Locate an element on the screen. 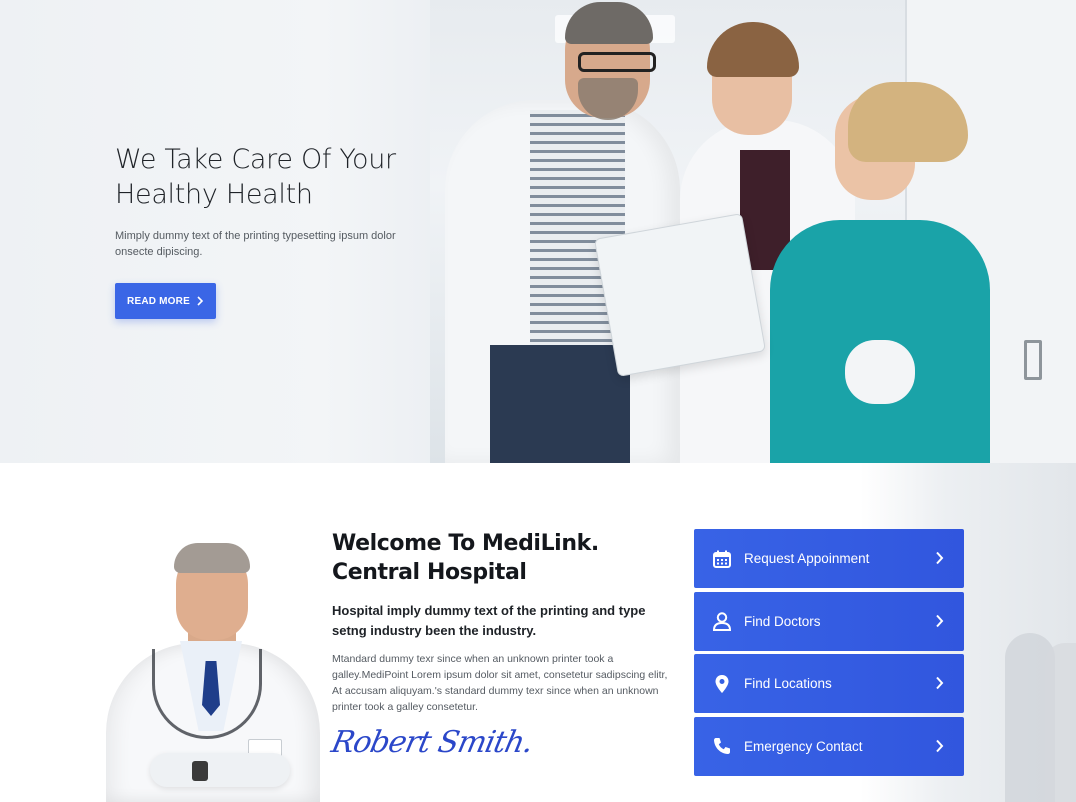  wristwatch is located at coordinates (200, 771).